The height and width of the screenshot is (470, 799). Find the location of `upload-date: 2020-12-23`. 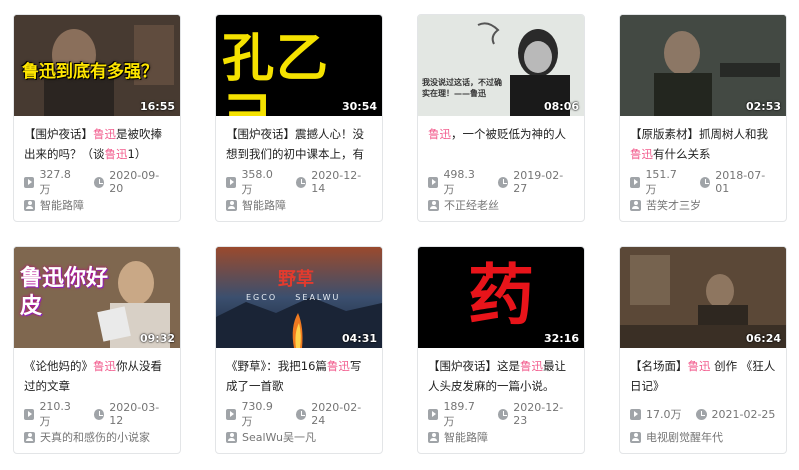

upload-date: 2020-12-23 is located at coordinates (538, 414).